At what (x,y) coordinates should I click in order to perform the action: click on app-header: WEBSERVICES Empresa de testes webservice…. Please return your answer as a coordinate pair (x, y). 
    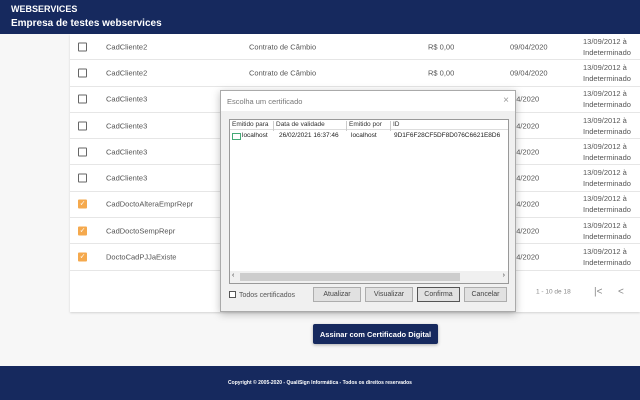
    Looking at the image, I should click on (320, 17).